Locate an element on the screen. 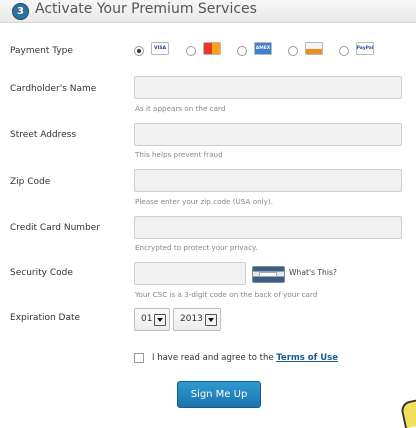 This screenshot has width=416, height=428. card-back-csc-icon is located at coordinates (268, 274).